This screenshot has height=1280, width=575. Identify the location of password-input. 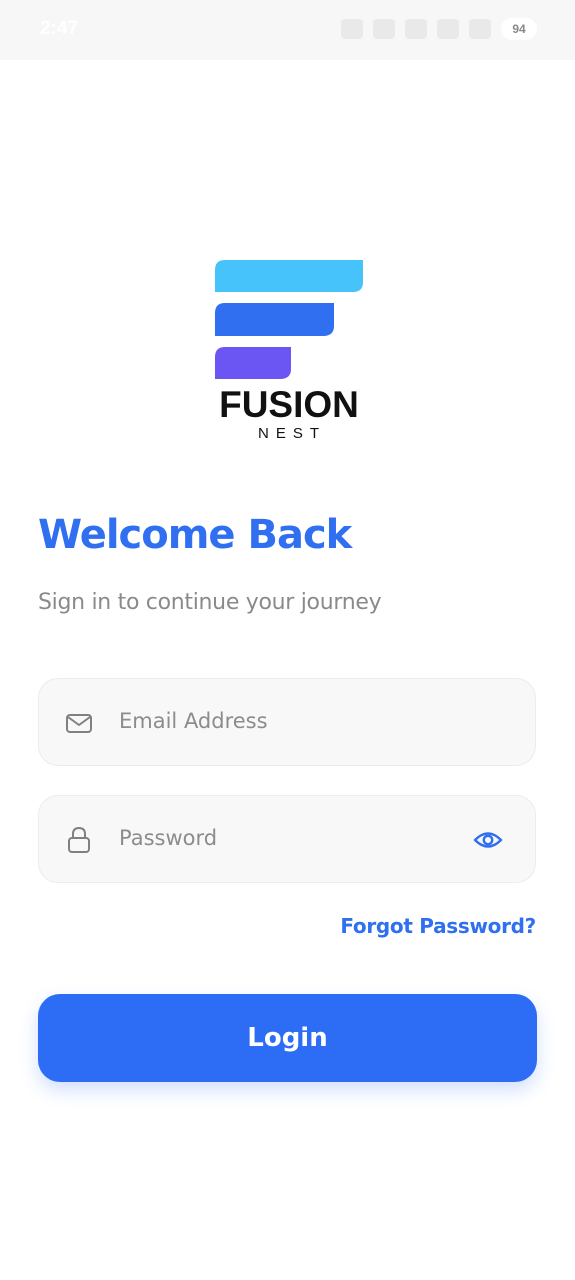
(284, 838).